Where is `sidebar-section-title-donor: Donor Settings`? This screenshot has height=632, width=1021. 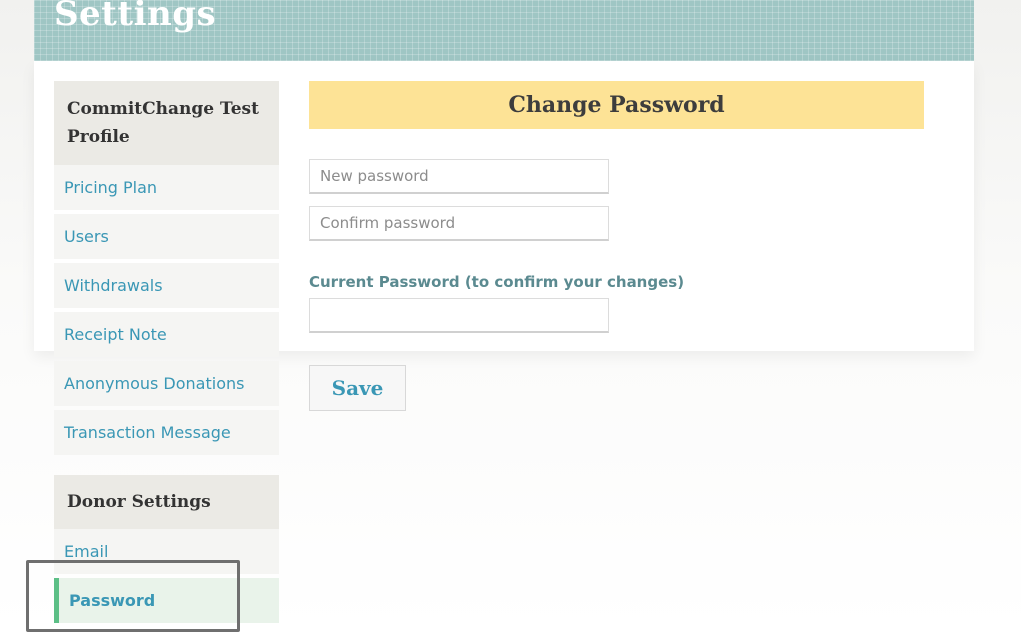 sidebar-section-title-donor: Donor Settings is located at coordinates (166, 502).